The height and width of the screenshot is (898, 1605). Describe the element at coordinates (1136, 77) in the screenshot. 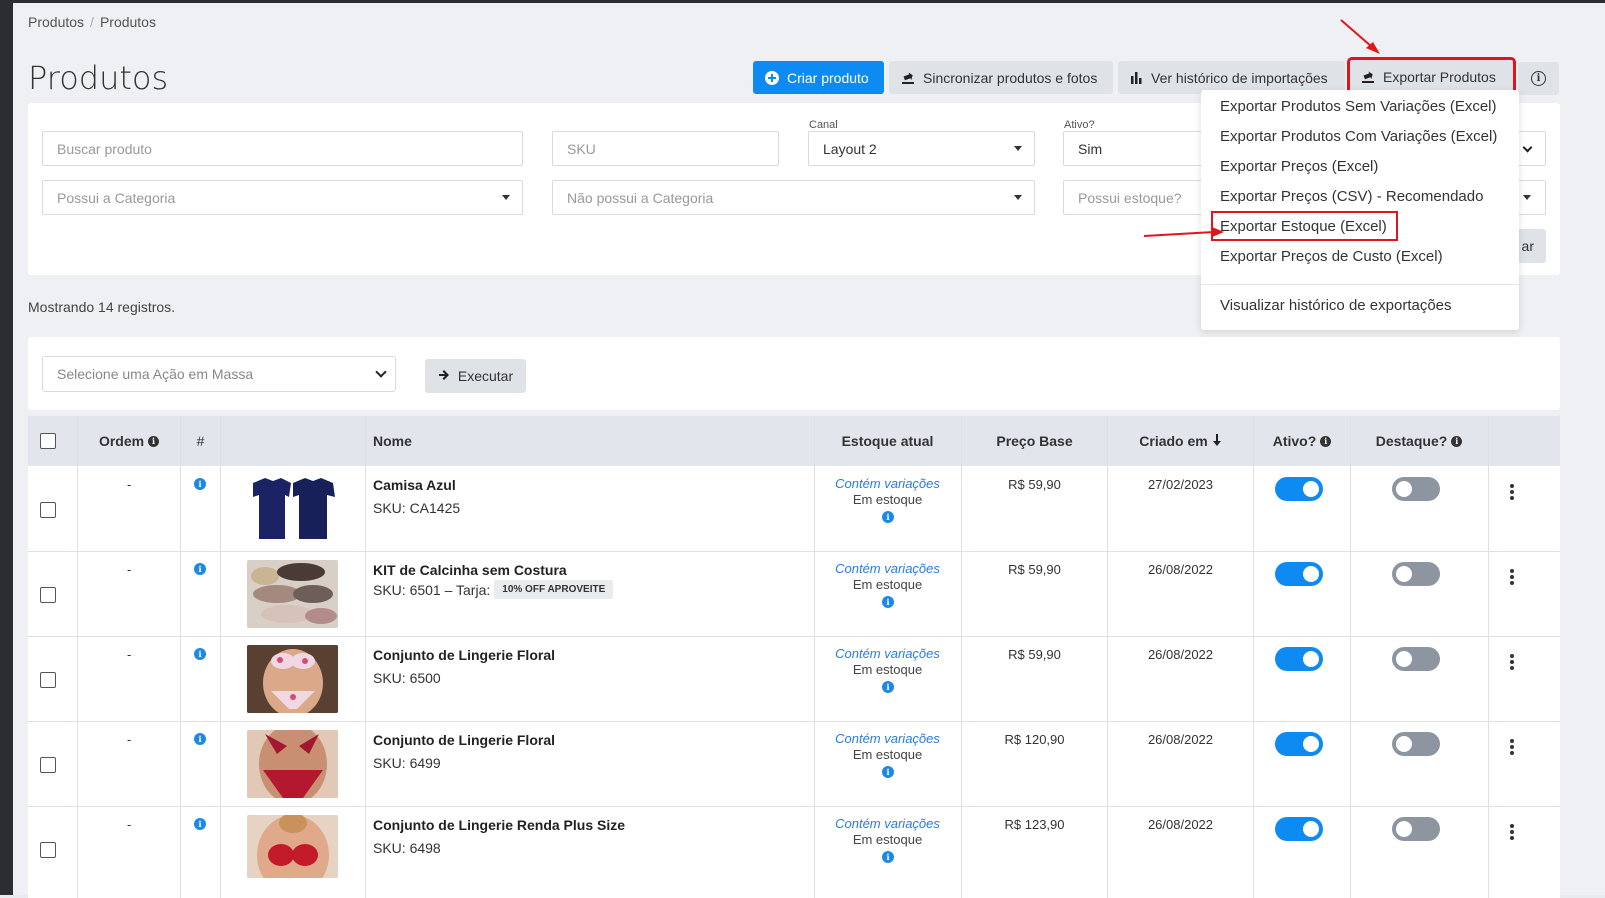

I see `bar-chart-icon` at that location.